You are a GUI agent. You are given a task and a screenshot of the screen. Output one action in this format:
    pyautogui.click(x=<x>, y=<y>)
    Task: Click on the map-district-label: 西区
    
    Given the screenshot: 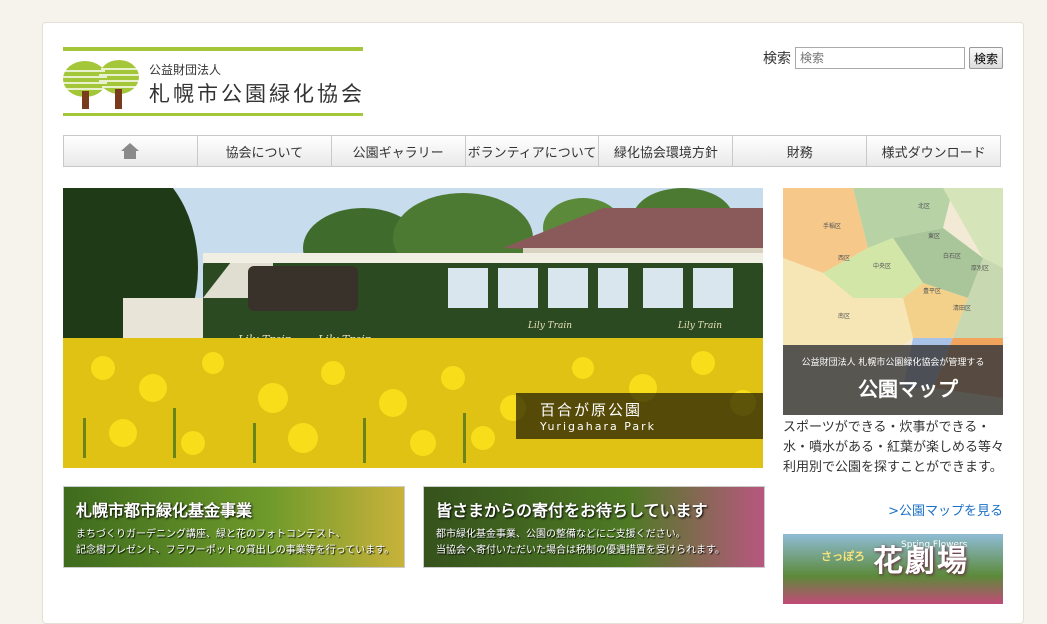 What is the action you would take?
    pyautogui.click(x=844, y=258)
    